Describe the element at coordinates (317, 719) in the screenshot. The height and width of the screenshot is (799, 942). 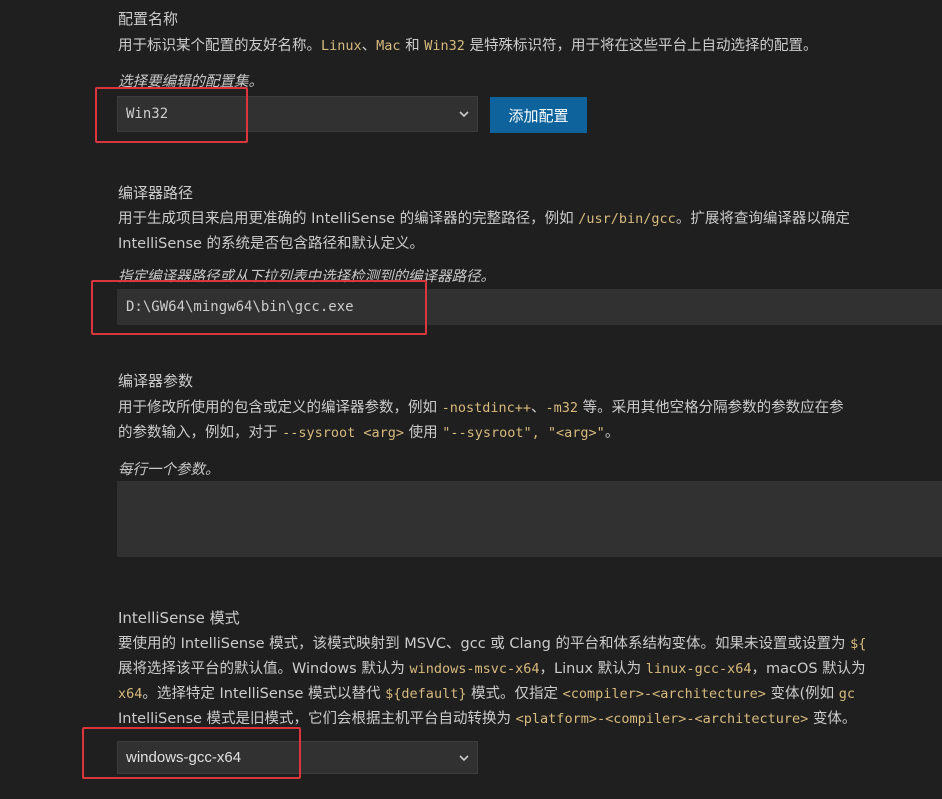
I see `desc-text: IntelliSense 模式是旧模式，它们会根据主机平台自动转换为` at that location.